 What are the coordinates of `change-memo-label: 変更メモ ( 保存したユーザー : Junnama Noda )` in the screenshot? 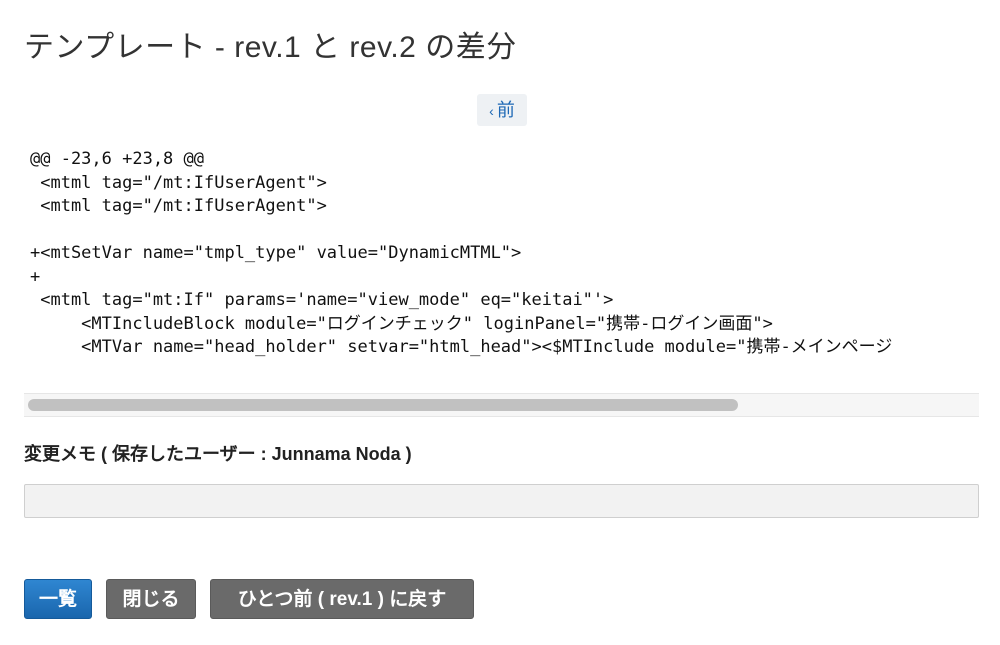 It's located at (218, 454).